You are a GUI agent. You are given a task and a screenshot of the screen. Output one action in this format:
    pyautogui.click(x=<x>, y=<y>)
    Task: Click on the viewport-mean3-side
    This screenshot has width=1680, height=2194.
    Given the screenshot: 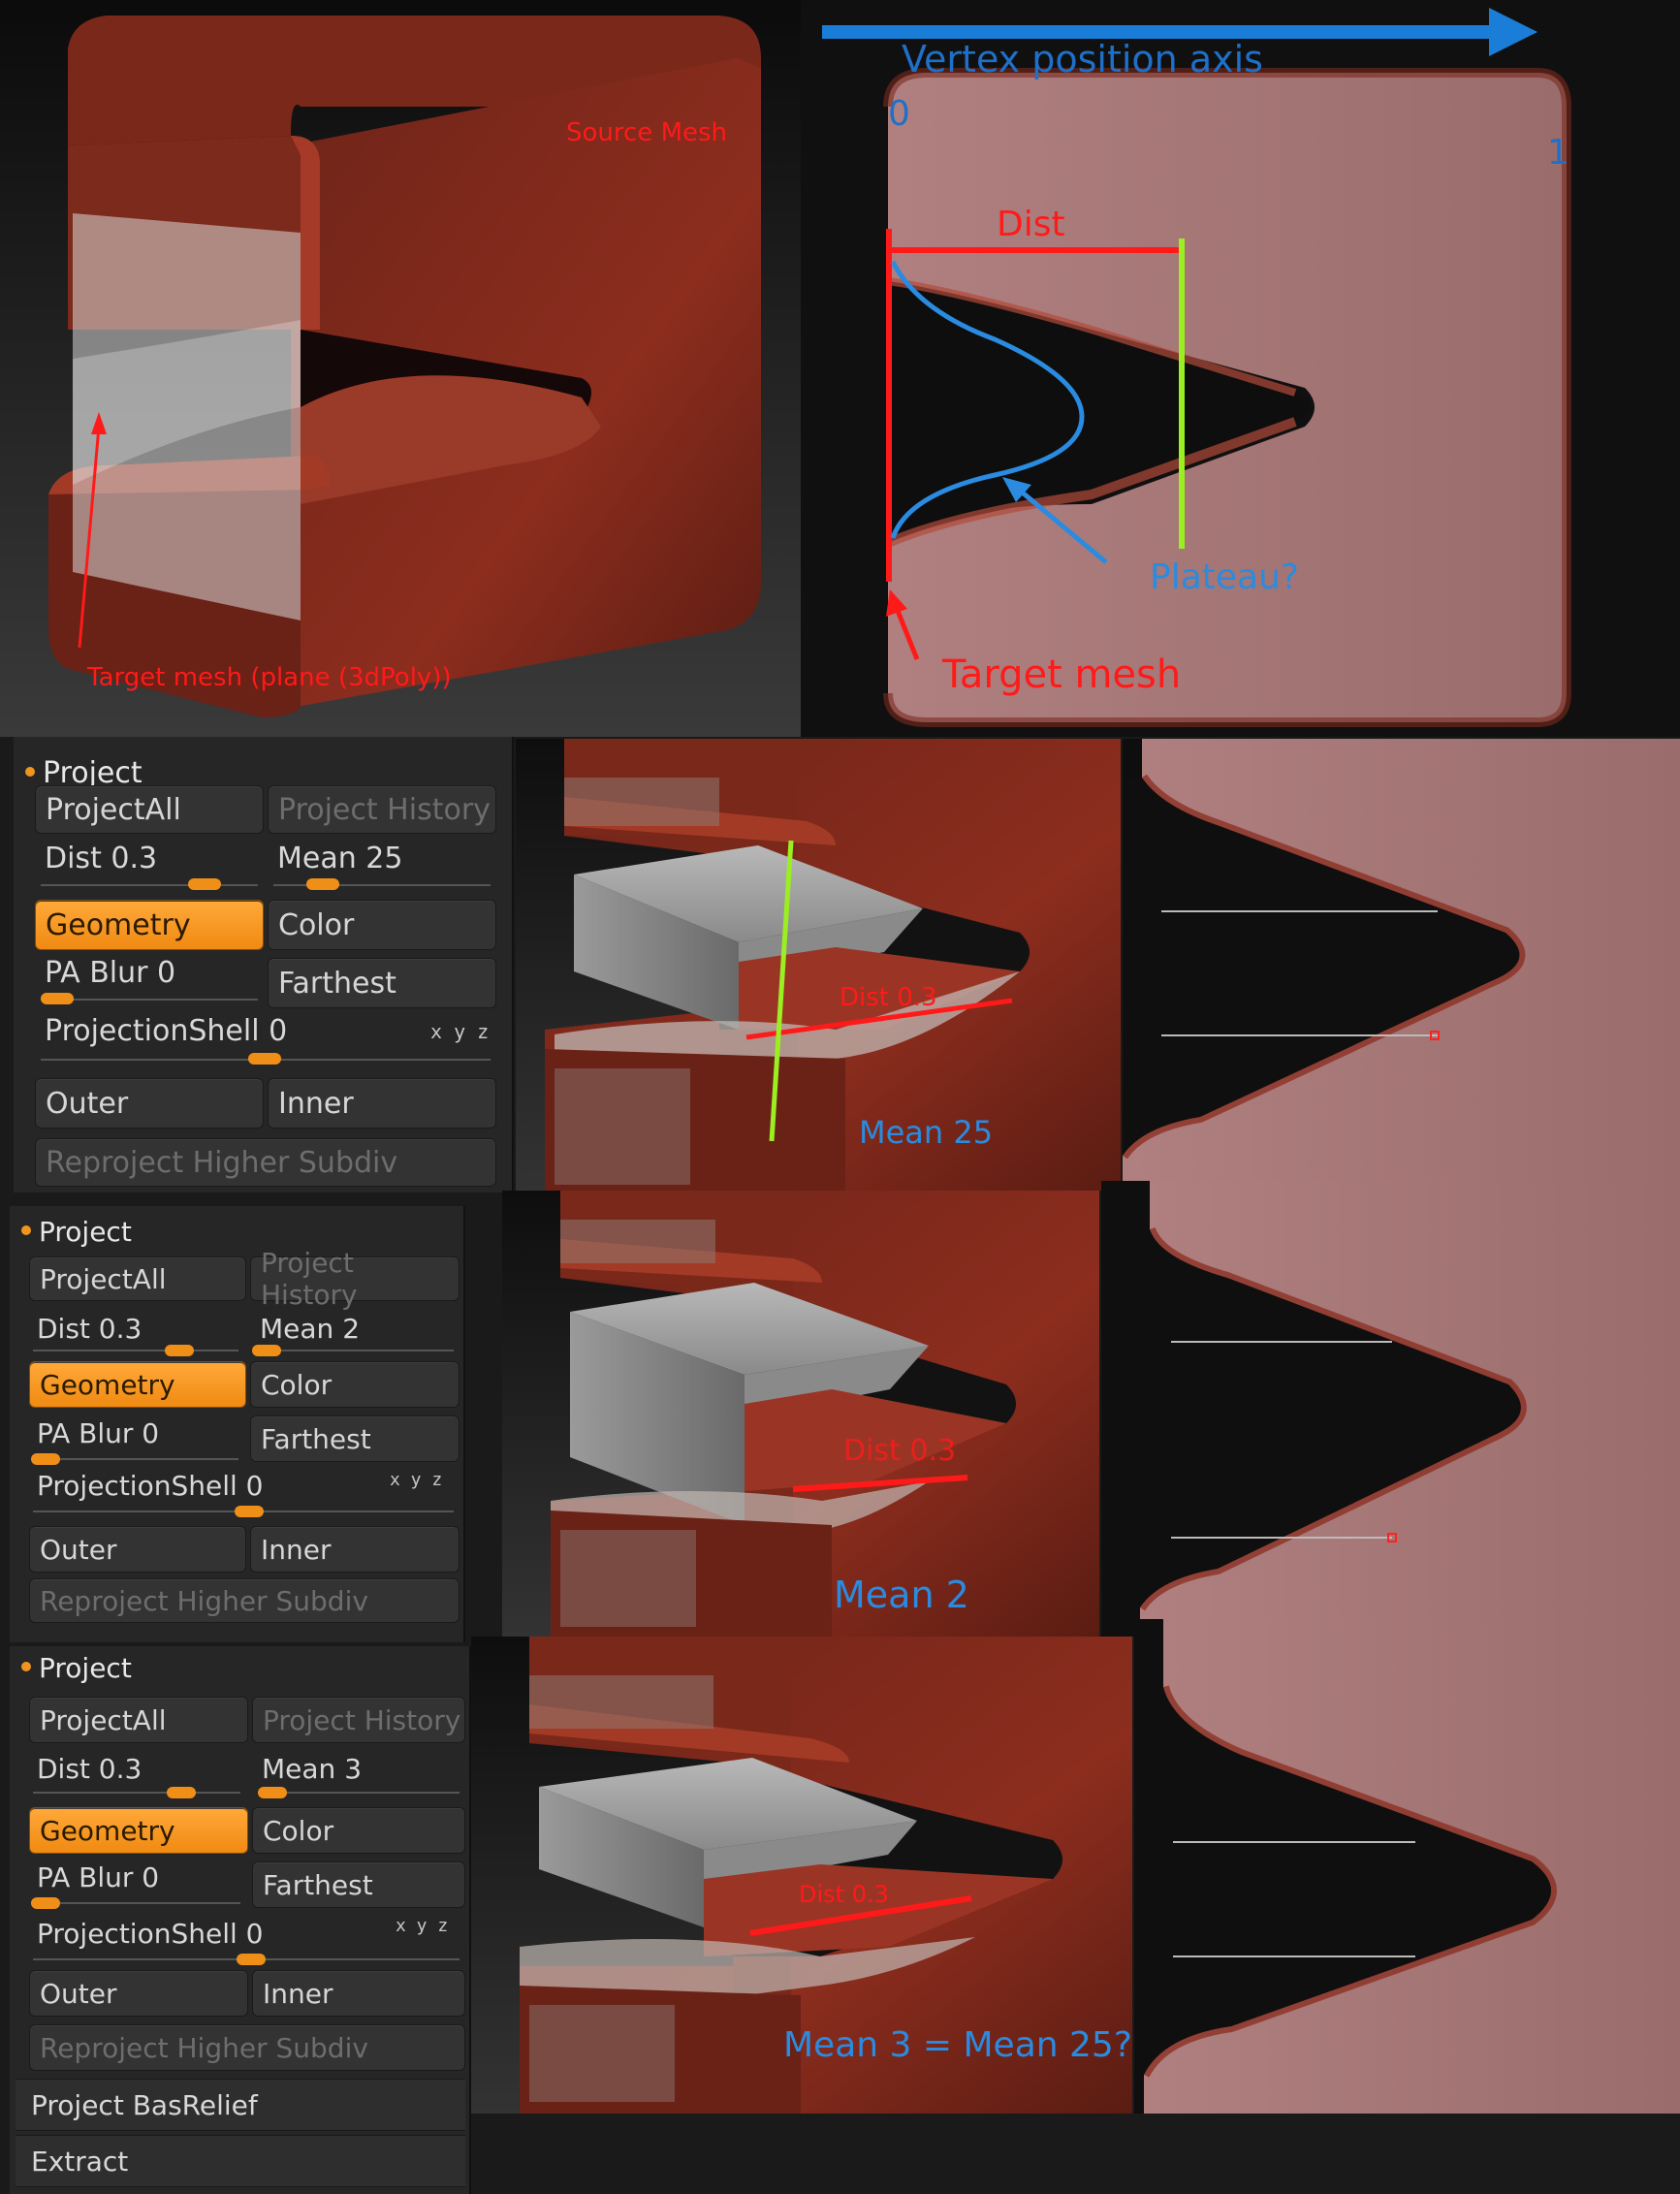 What is the action you would take?
    pyautogui.click(x=1407, y=1866)
    